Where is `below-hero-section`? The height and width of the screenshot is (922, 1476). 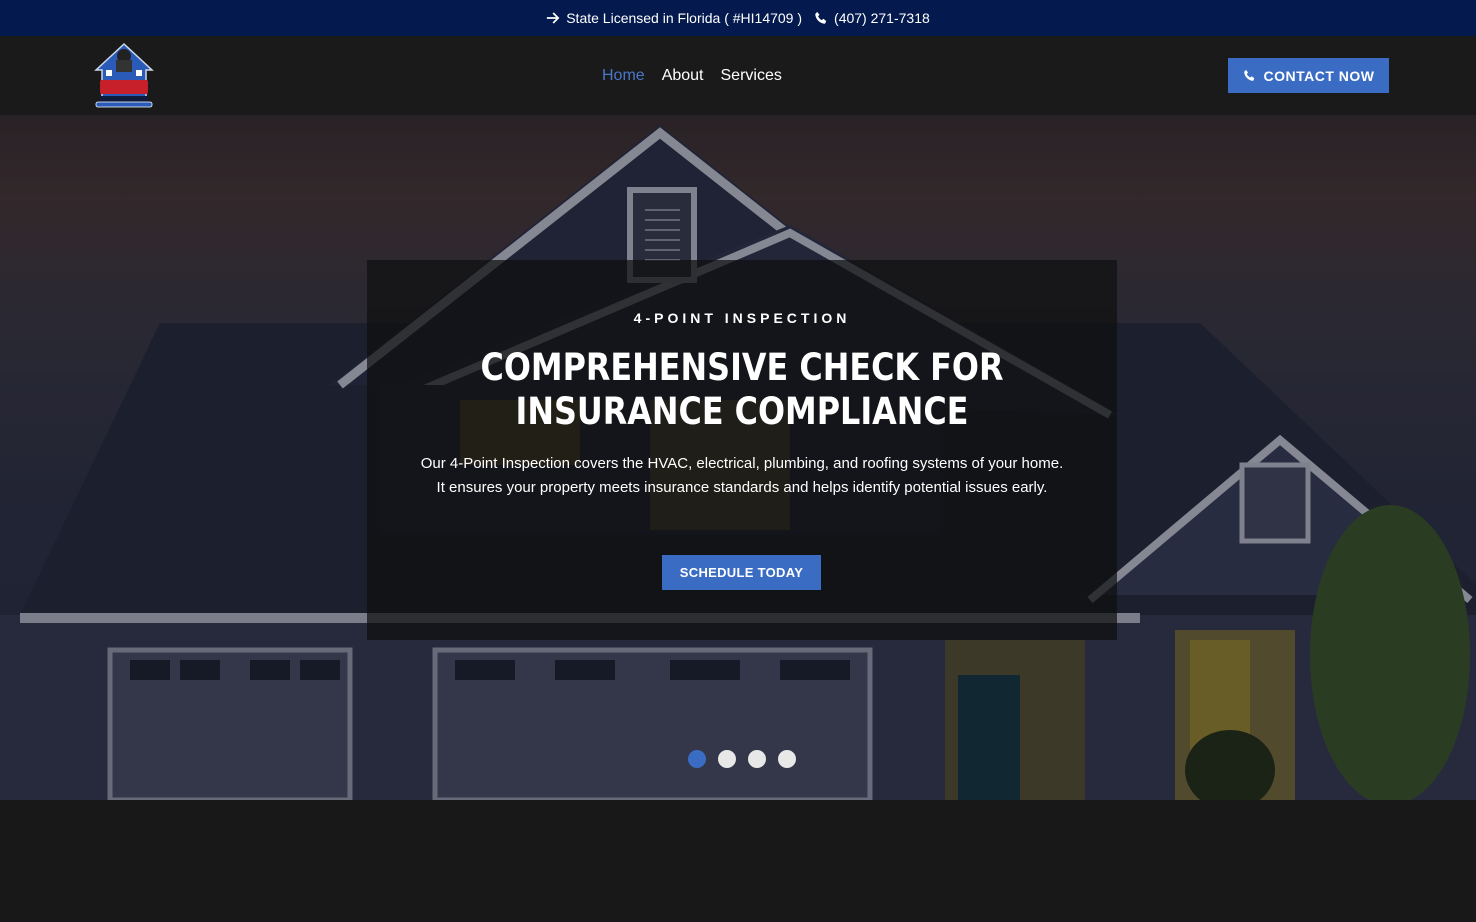 below-hero-section is located at coordinates (738, 861).